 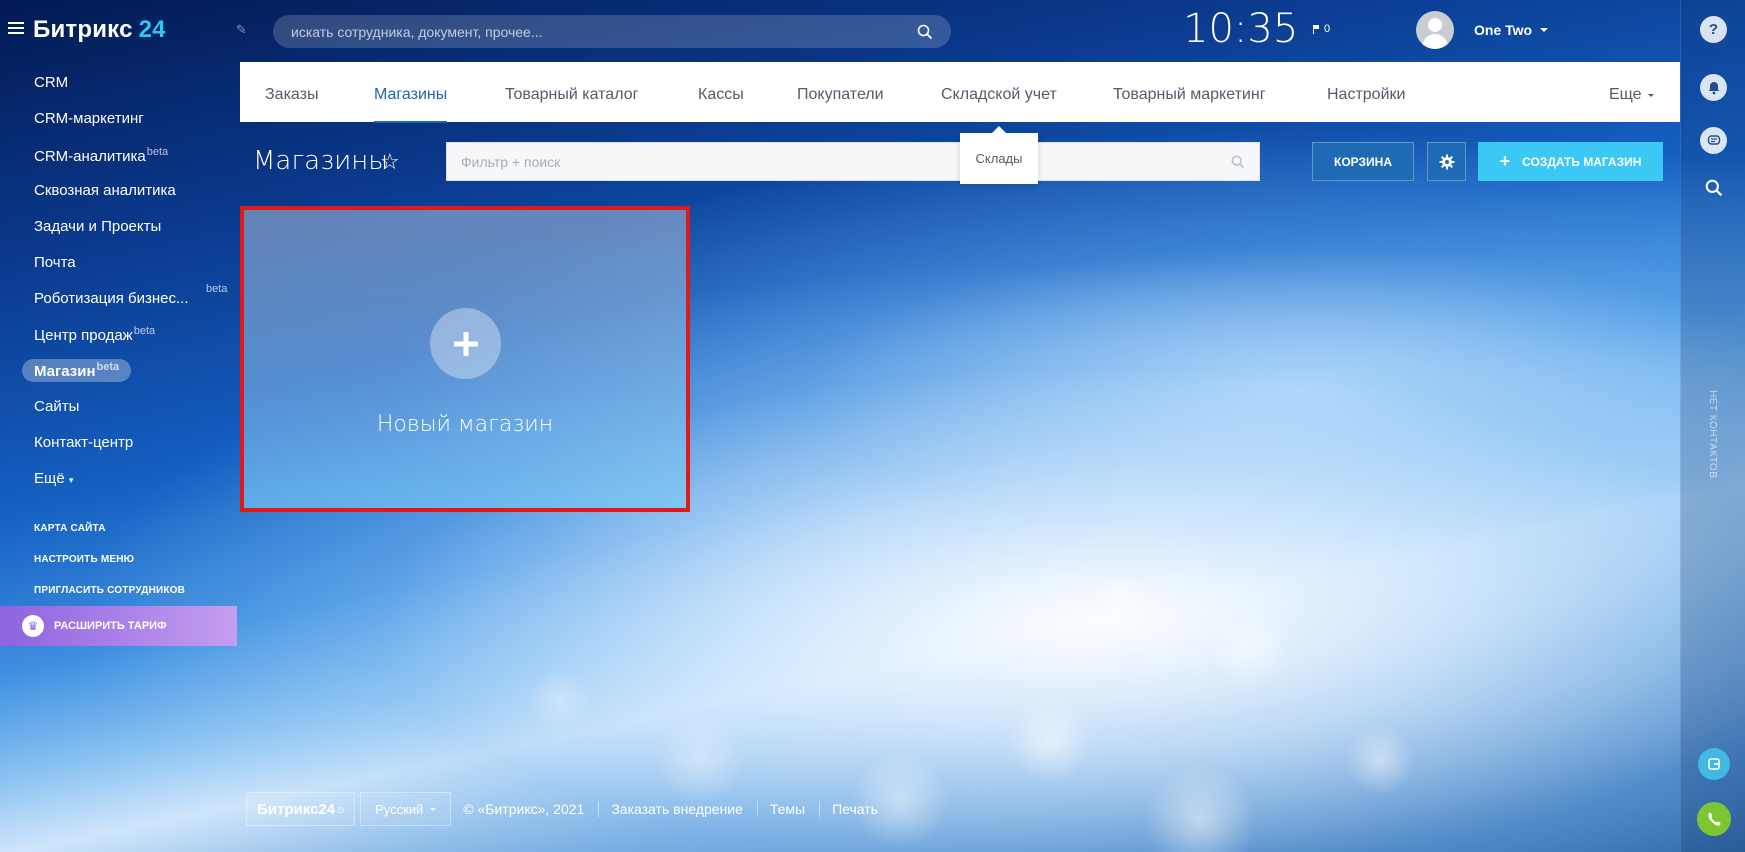 What do you see at coordinates (55, 262) in the screenshot?
I see `sidebar-item-mail: Почта` at bounding box center [55, 262].